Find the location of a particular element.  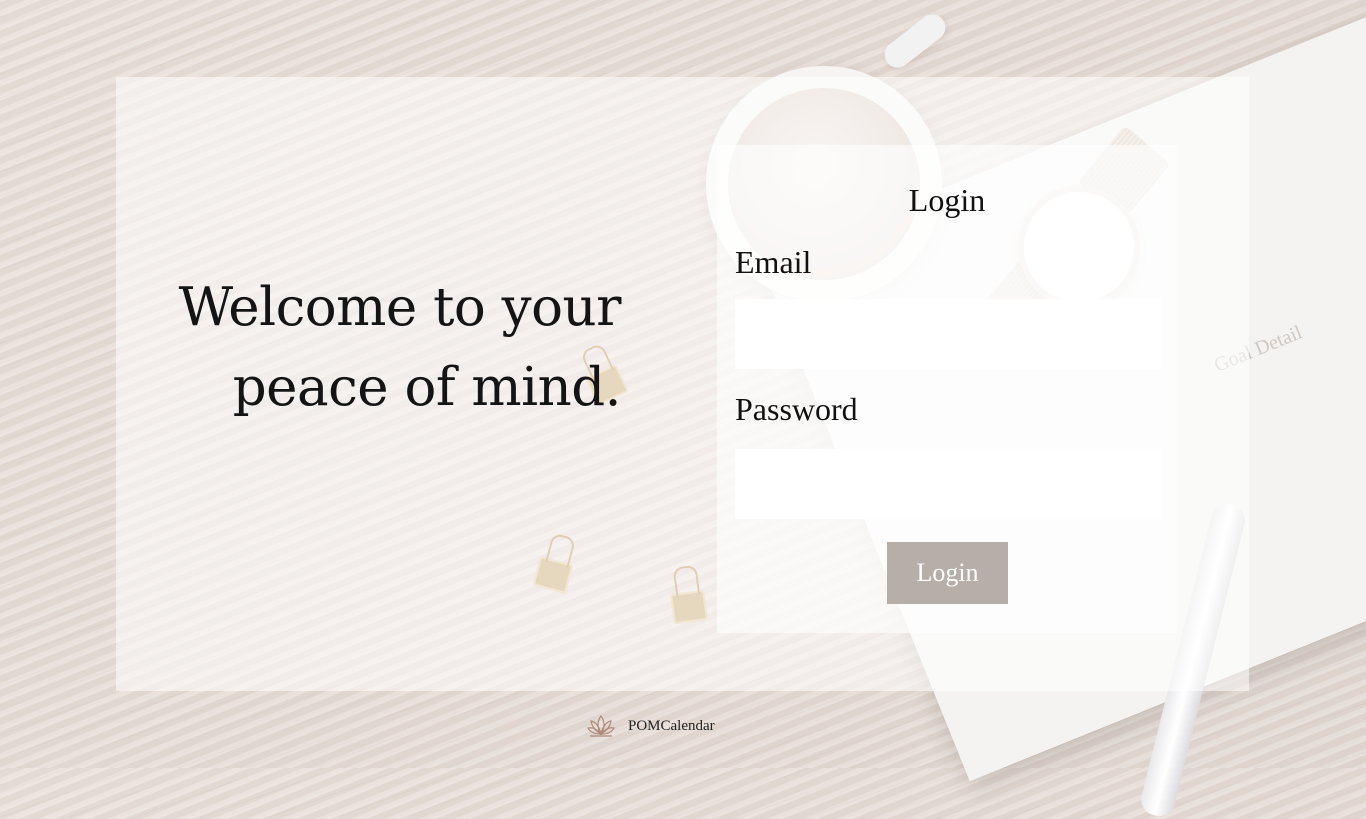

email-field is located at coordinates (948, 334).